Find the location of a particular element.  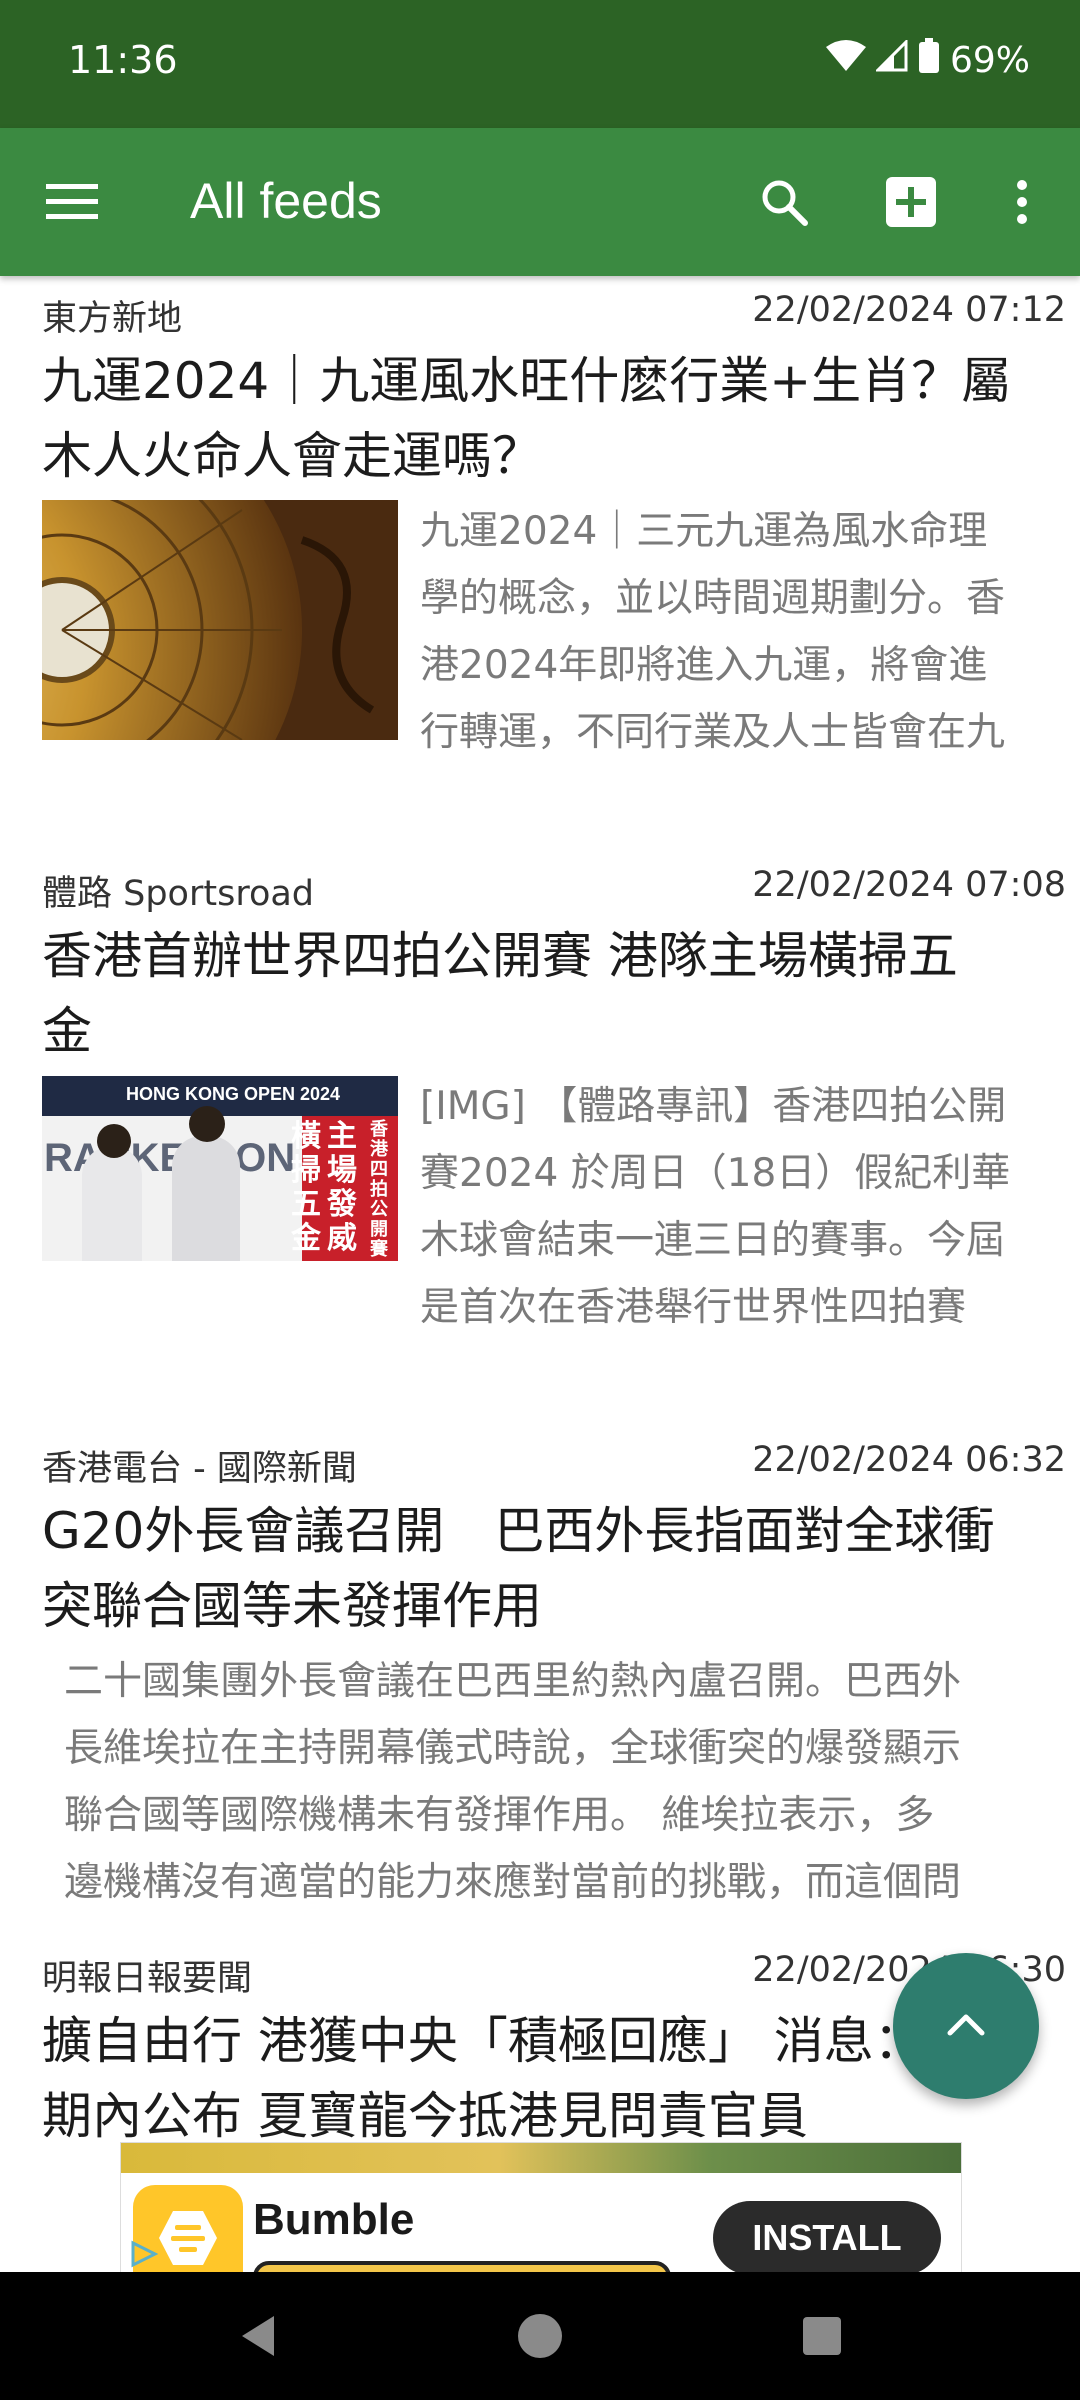

app-toolbar: All feeds is located at coordinates (540, 202).